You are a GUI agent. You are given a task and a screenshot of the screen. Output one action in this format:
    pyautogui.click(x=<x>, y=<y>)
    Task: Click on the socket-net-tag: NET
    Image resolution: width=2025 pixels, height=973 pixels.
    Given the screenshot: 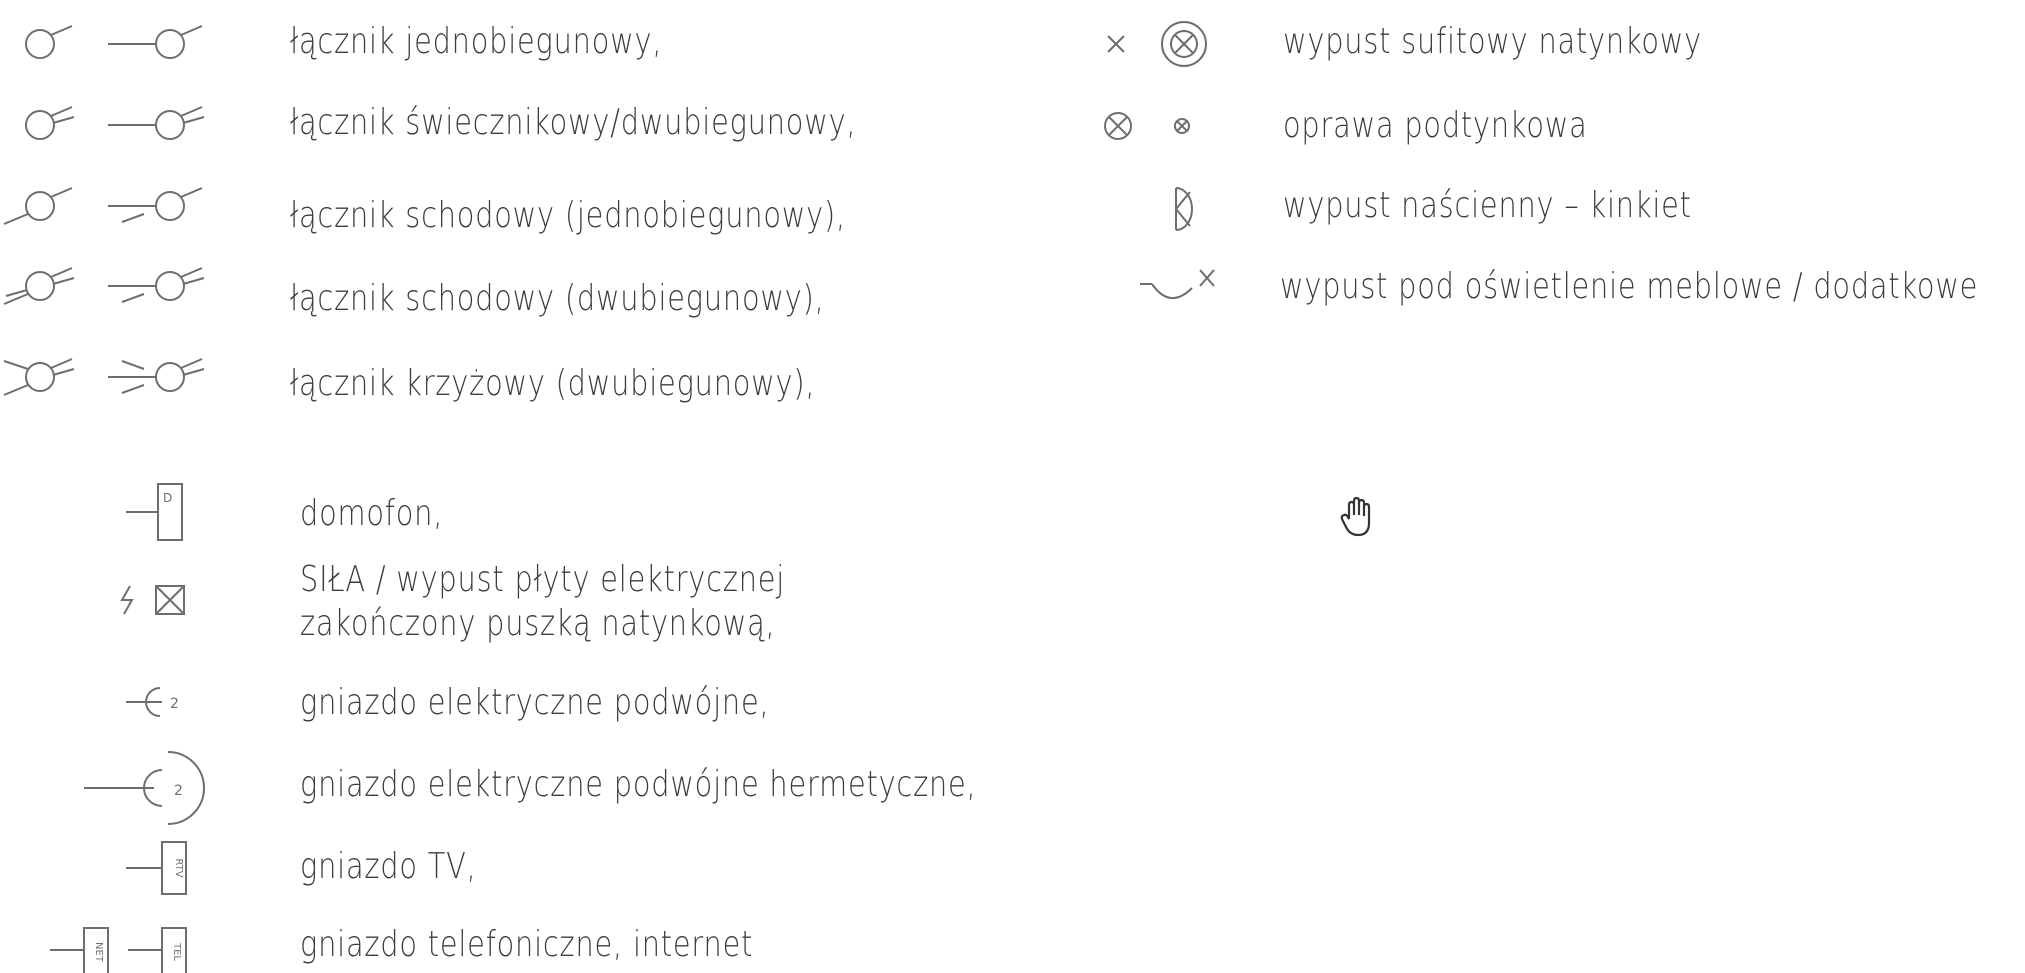 What is the action you would take?
    pyautogui.click(x=98, y=952)
    